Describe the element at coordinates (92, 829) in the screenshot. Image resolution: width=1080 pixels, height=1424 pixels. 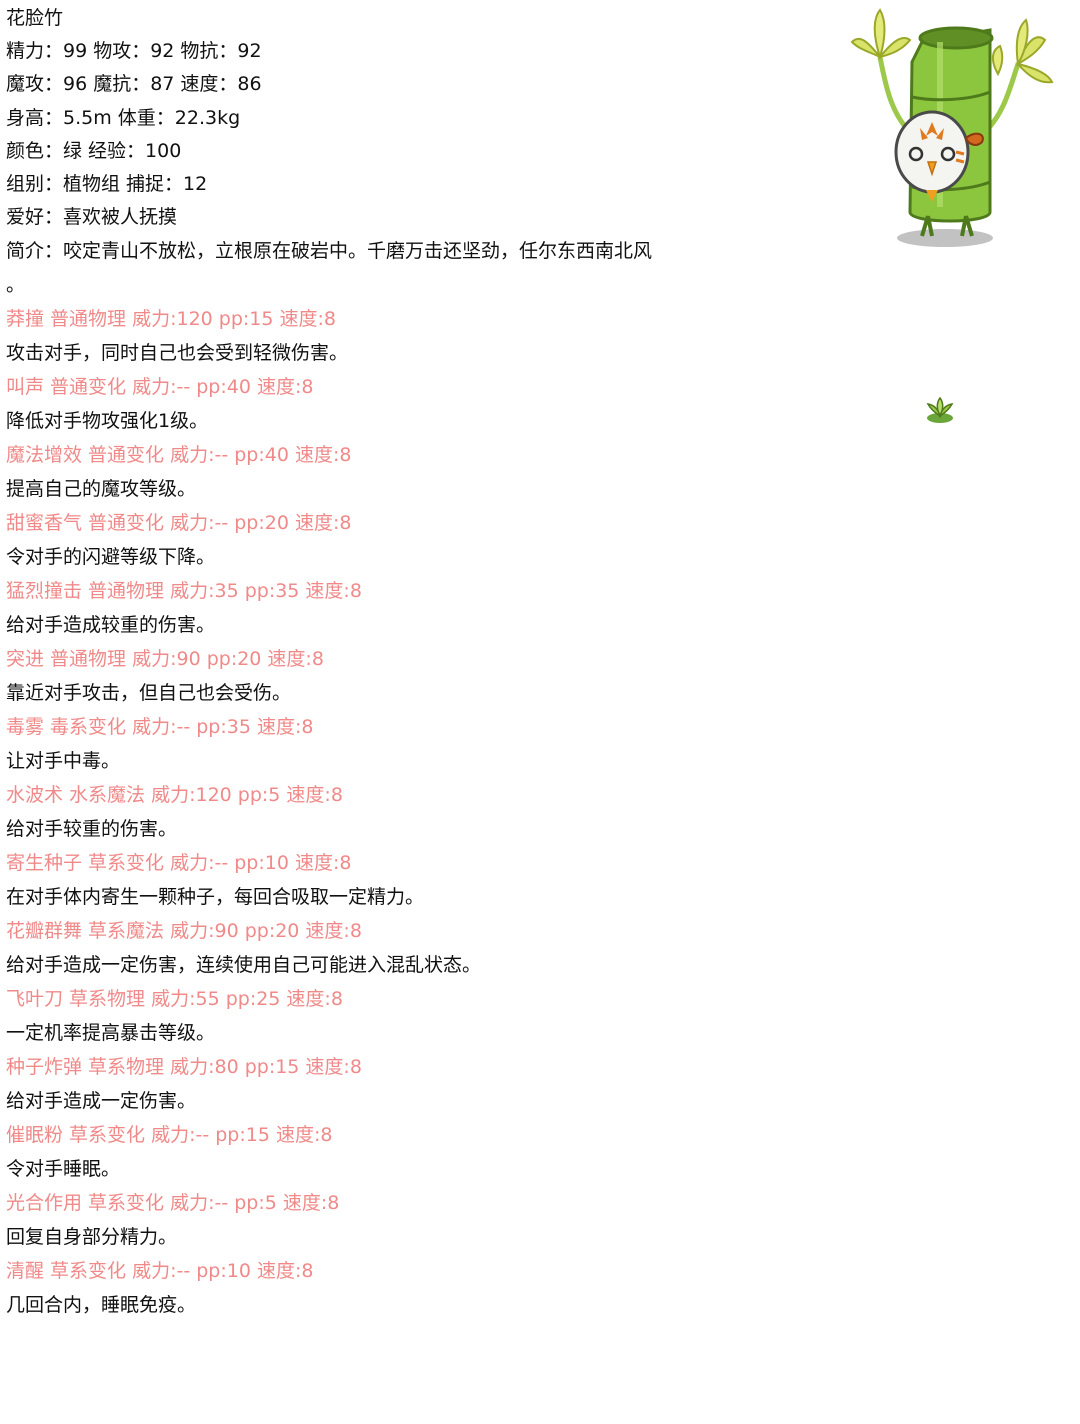
I see `skill-description: 给对手较重的伤害。` at that location.